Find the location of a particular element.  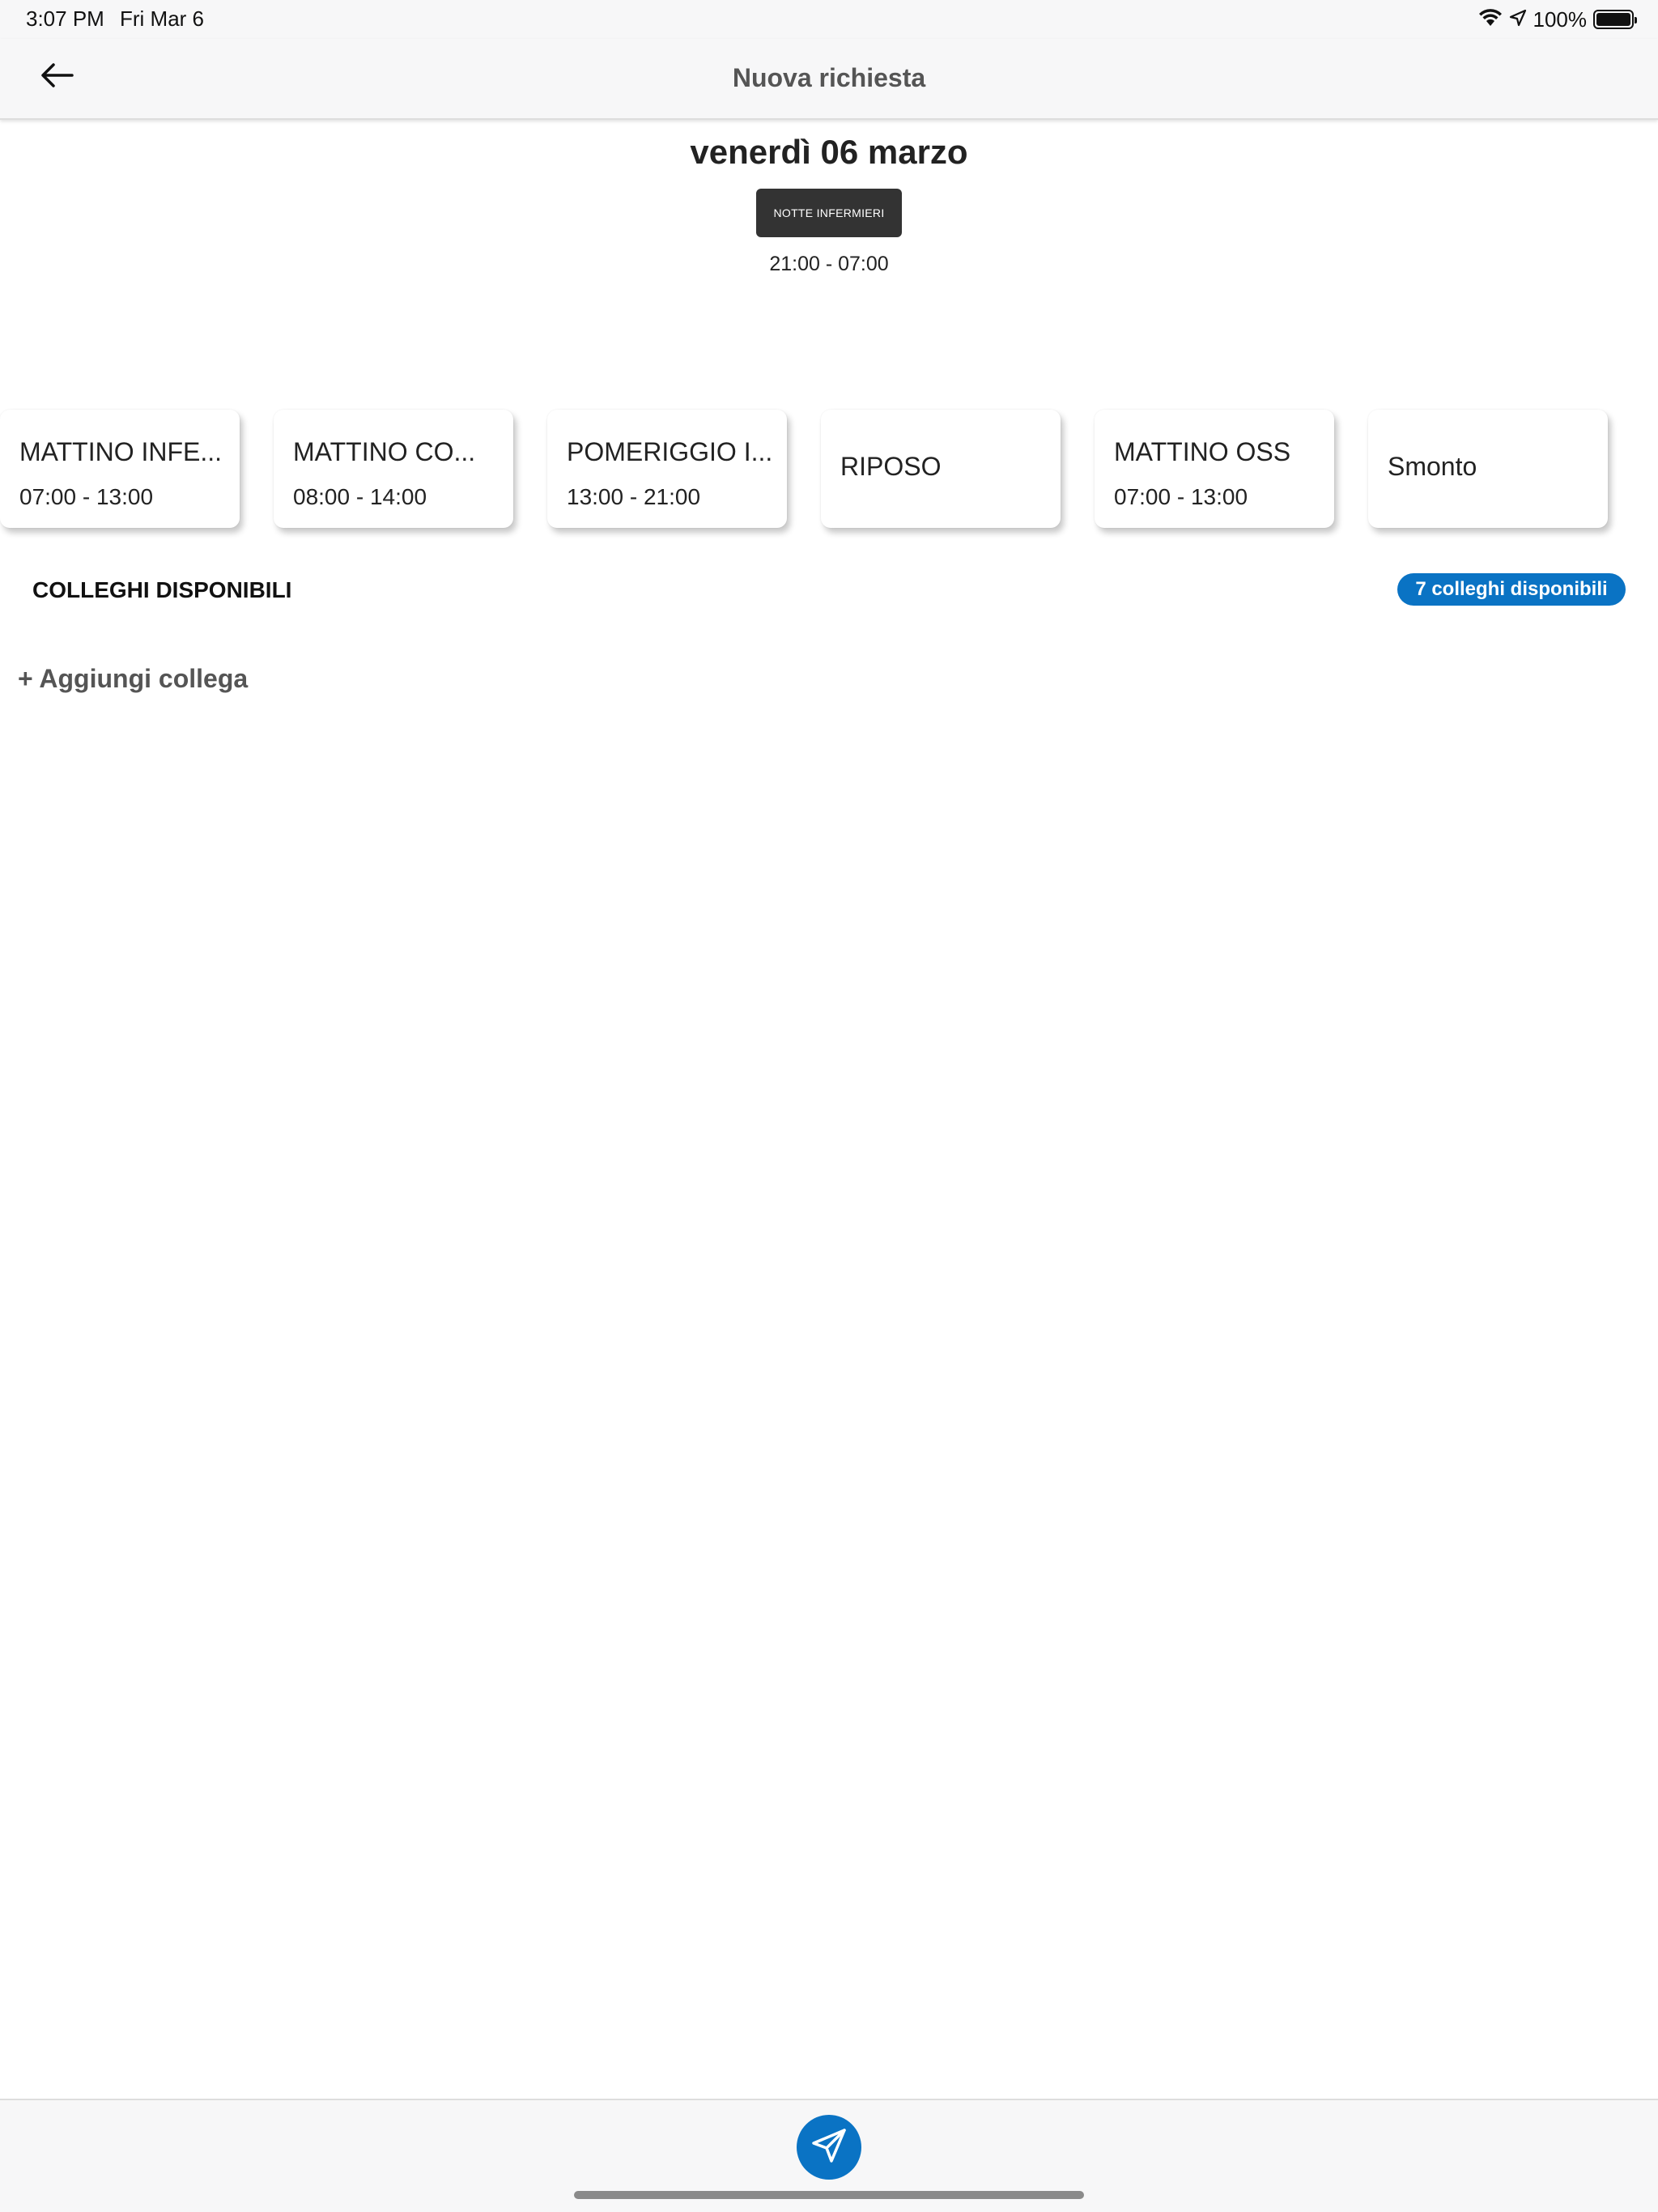

bottom-toolbar is located at coordinates (829, 2155).